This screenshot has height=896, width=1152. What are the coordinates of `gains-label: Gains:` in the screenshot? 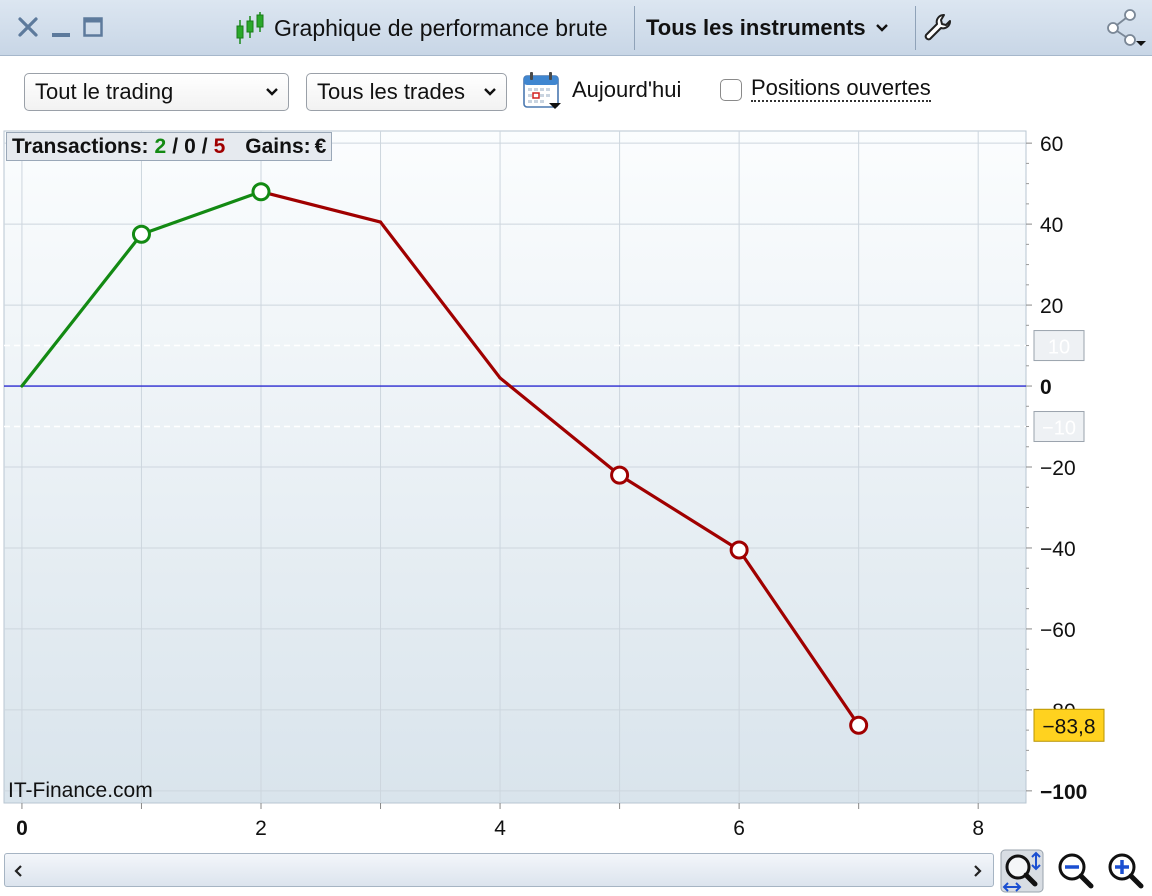 It's located at (278, 146).